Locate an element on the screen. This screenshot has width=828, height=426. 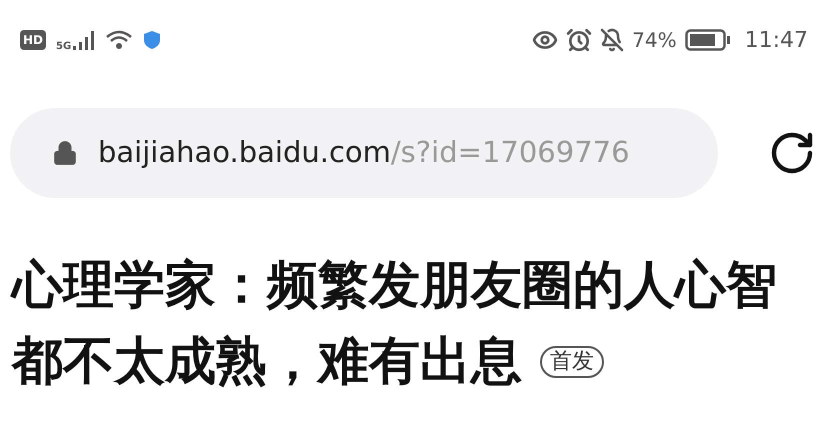
bell-off-icon is located at coordinates (612, 40).